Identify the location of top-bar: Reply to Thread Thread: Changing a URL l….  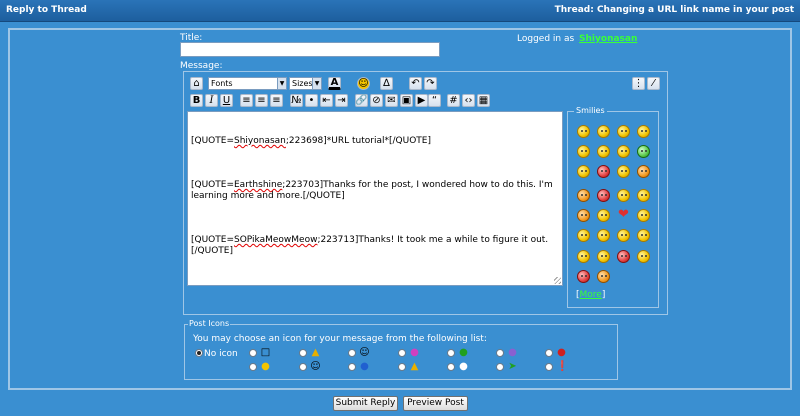
(400, 11).